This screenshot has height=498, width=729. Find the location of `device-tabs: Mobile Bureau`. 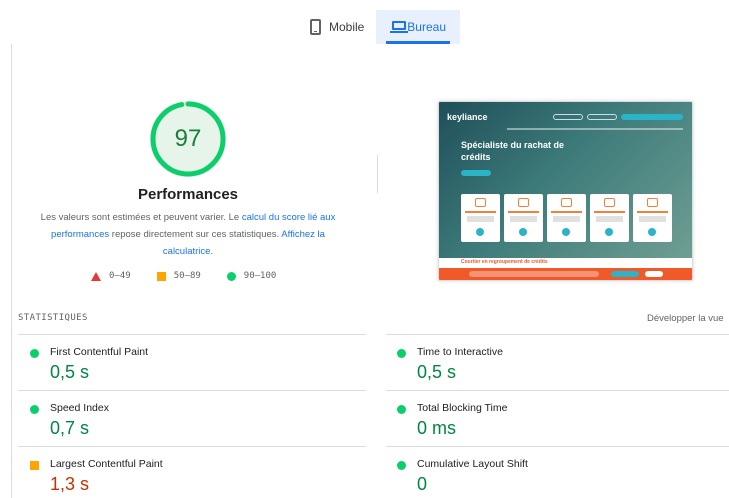

device-tabs: Mobile Bureau is located at coordinates (364, 27).